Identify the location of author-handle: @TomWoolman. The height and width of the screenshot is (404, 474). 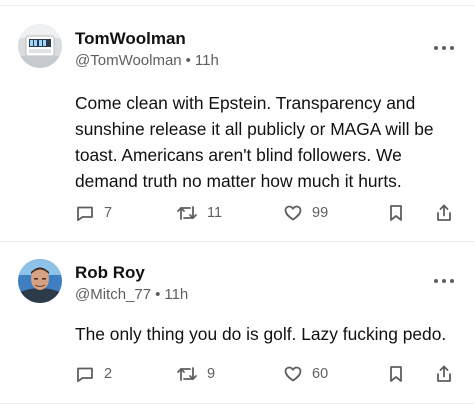
(128, 60).